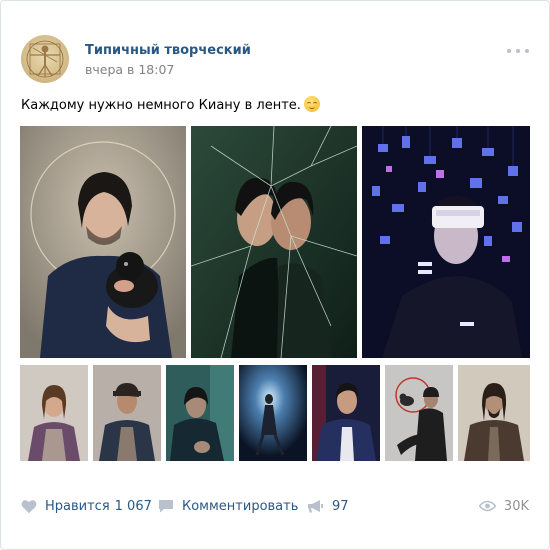 The image size is (550, 550). I want to click on comment-label: Комментировать, so click(240, 506).